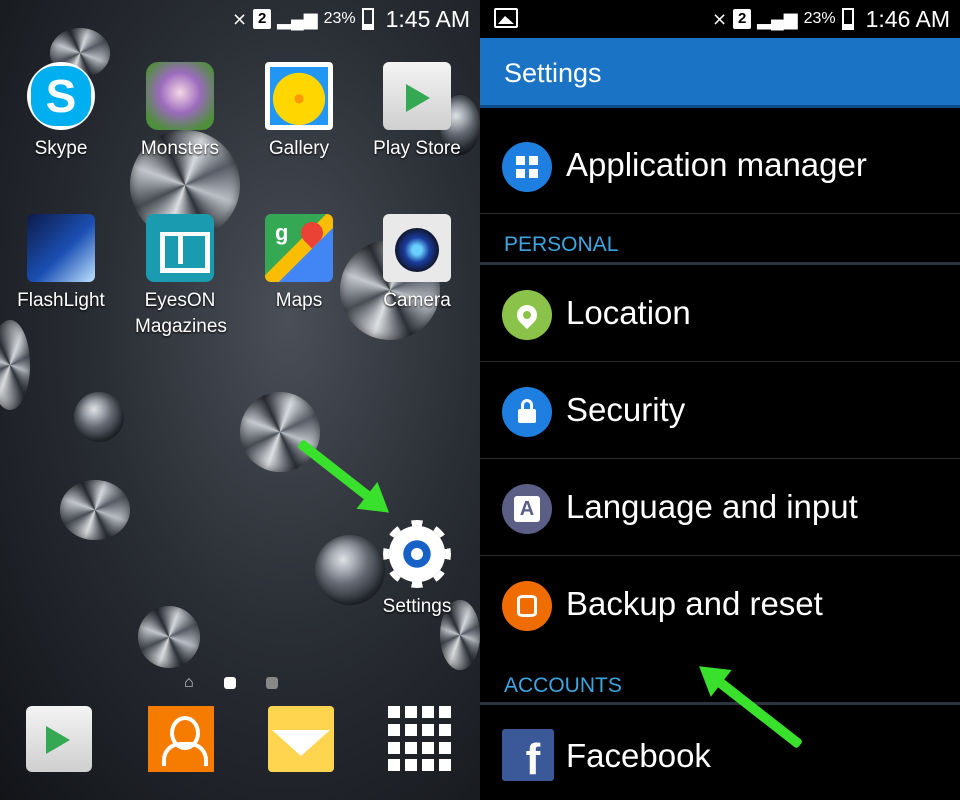 The height and width of the screenshot is (800, 960). I want to click on eyeson-icon, so click(180, 248).